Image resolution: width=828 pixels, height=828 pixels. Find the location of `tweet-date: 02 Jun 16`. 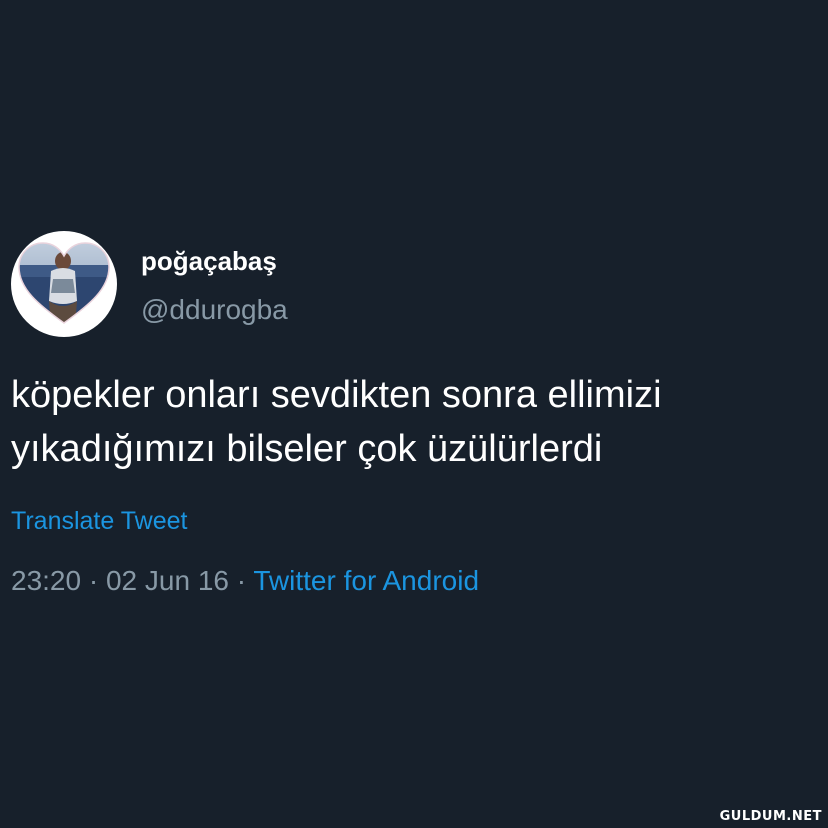

tweet-date: 02 Jun 16 is located at coordinates (167, 580).